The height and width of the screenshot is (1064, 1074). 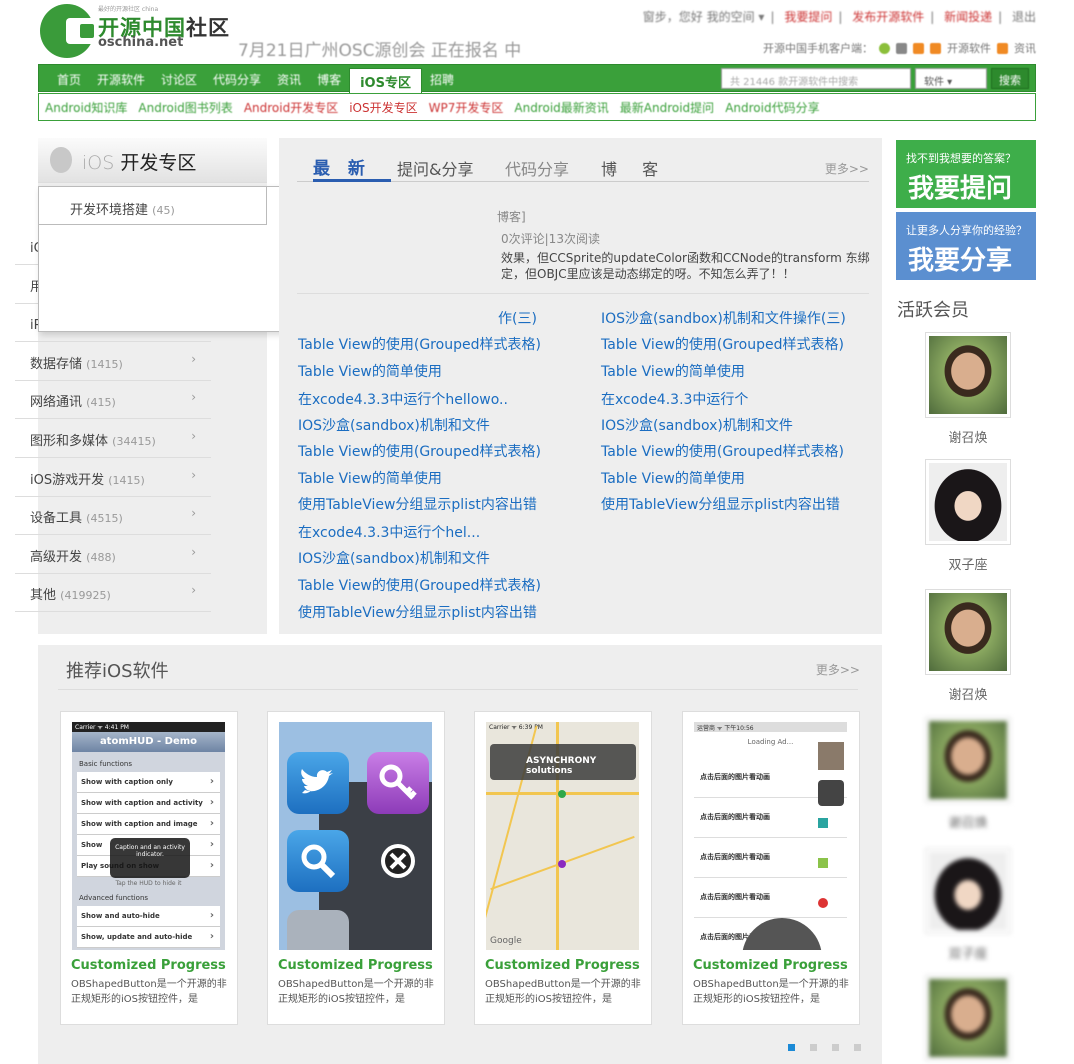 I want to click on logout-link: 退出, so click(x=1024, y=17).